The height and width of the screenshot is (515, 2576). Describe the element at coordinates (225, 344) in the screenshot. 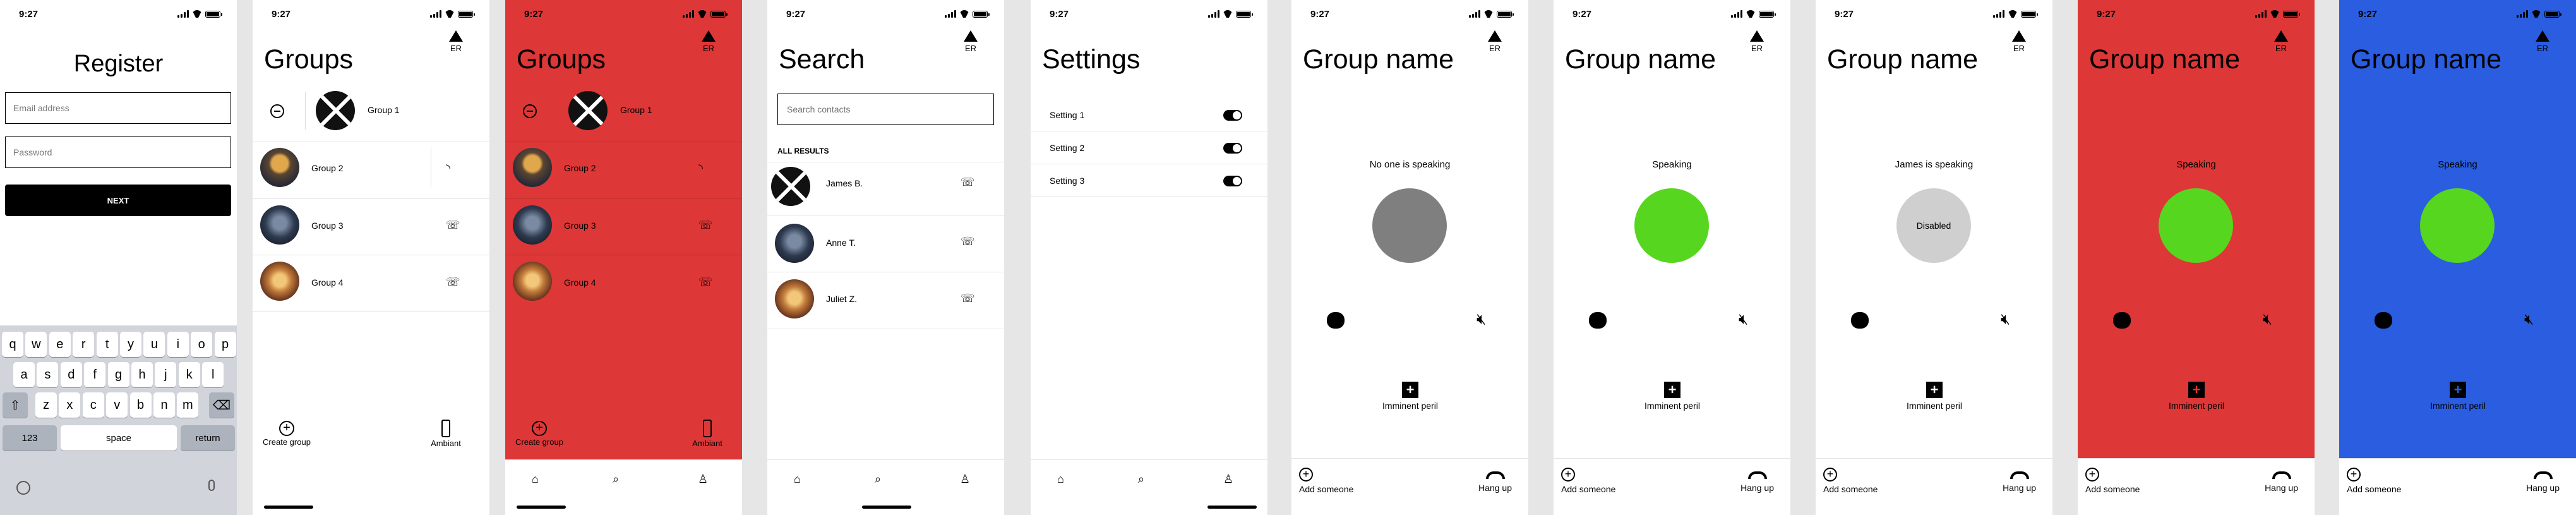

I see `key-p: p` at that location.